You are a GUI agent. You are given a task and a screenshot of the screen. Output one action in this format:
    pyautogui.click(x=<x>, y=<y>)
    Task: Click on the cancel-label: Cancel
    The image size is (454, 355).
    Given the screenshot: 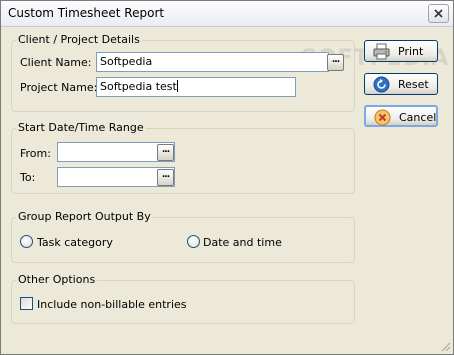 What is the action you would take?
    pyautogui.click(x=418, y=117)
    